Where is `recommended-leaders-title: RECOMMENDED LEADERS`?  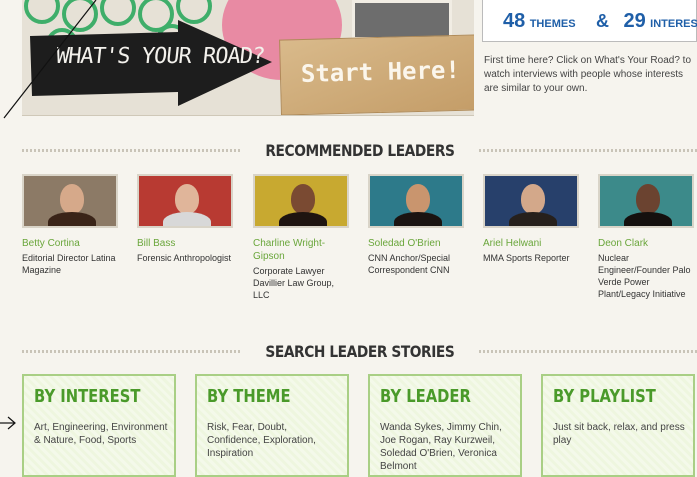 recommended-leaders-title: RECOMMENDED LEADERS is located at coordinates (359, 150).